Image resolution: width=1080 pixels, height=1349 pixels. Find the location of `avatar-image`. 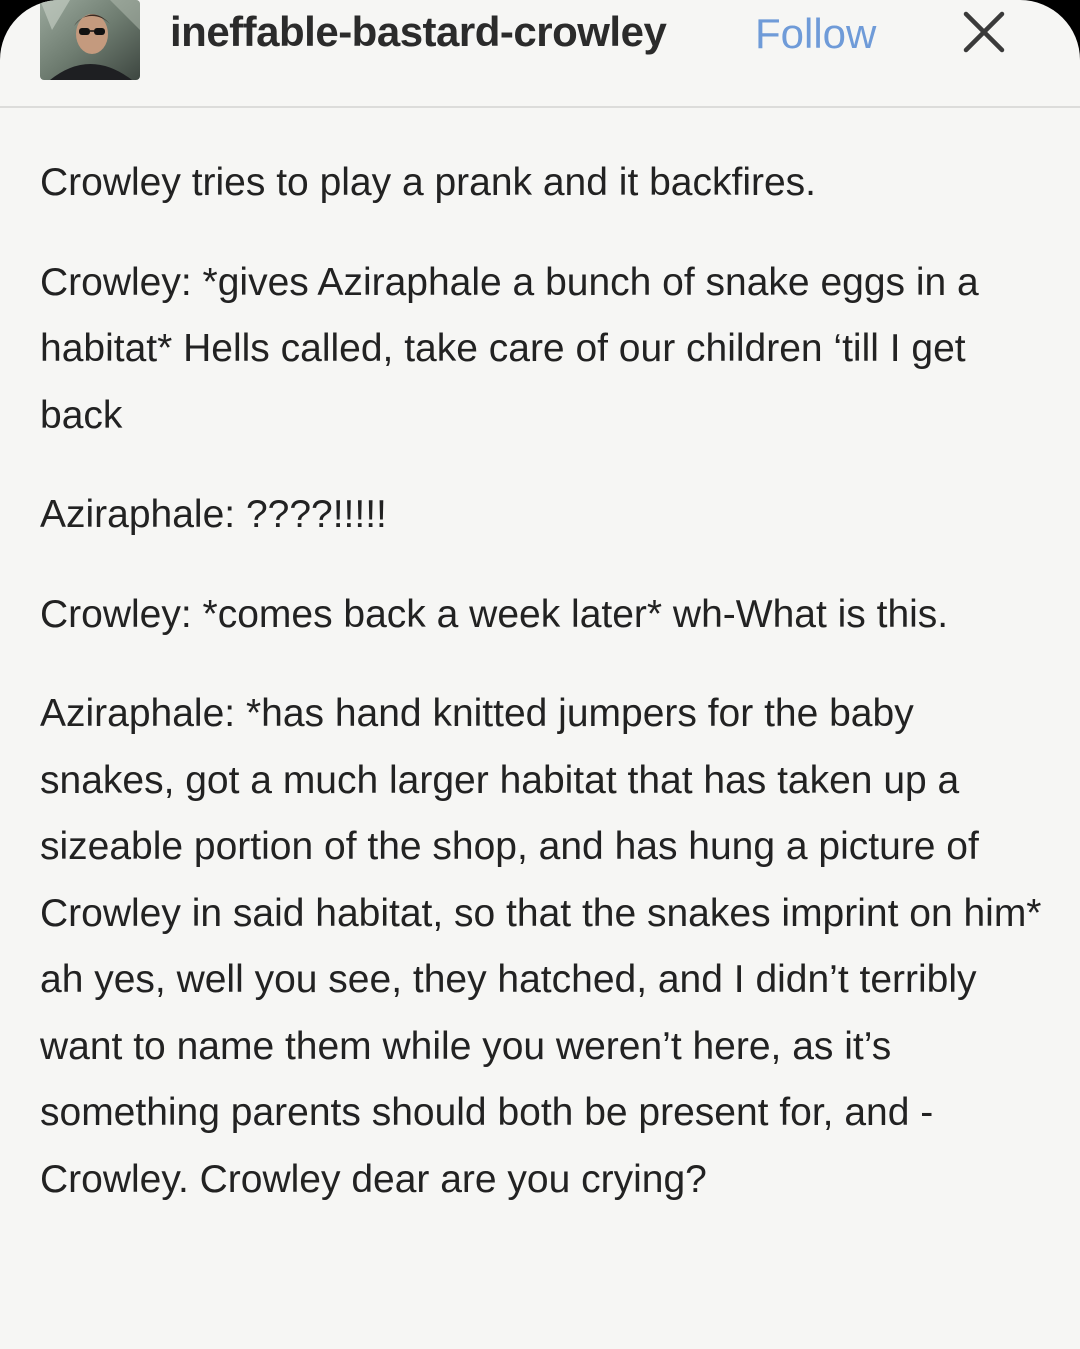

avatar-image is located at coordinates (90, 40).